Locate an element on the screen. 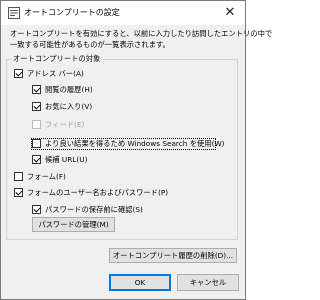 Image resolution: width=320 pixels, height=300 pixels. checkbox-windows-search: より良い結果を得るため Windows Search を使用(W) is located at coordinates (128, 143).